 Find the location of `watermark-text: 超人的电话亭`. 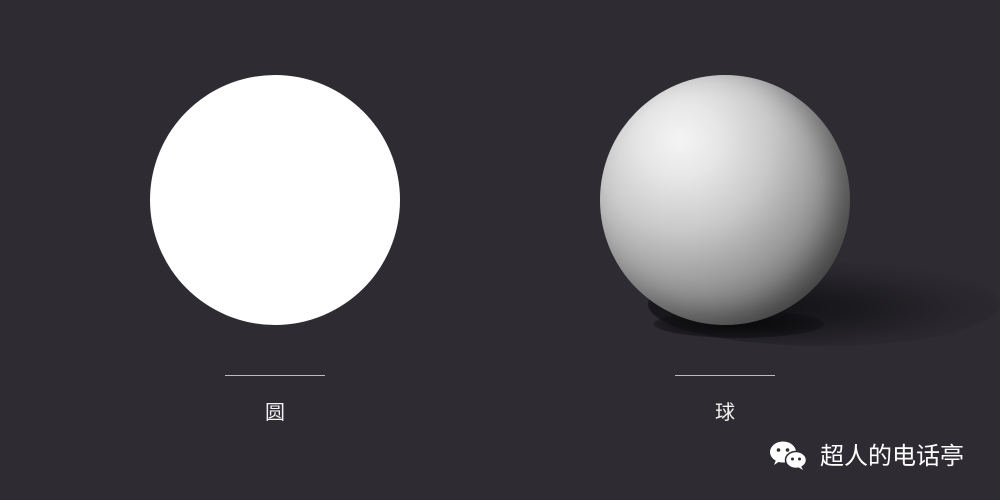

watermark-text: 超人的电话亭 is located at coordinates (892, 456).